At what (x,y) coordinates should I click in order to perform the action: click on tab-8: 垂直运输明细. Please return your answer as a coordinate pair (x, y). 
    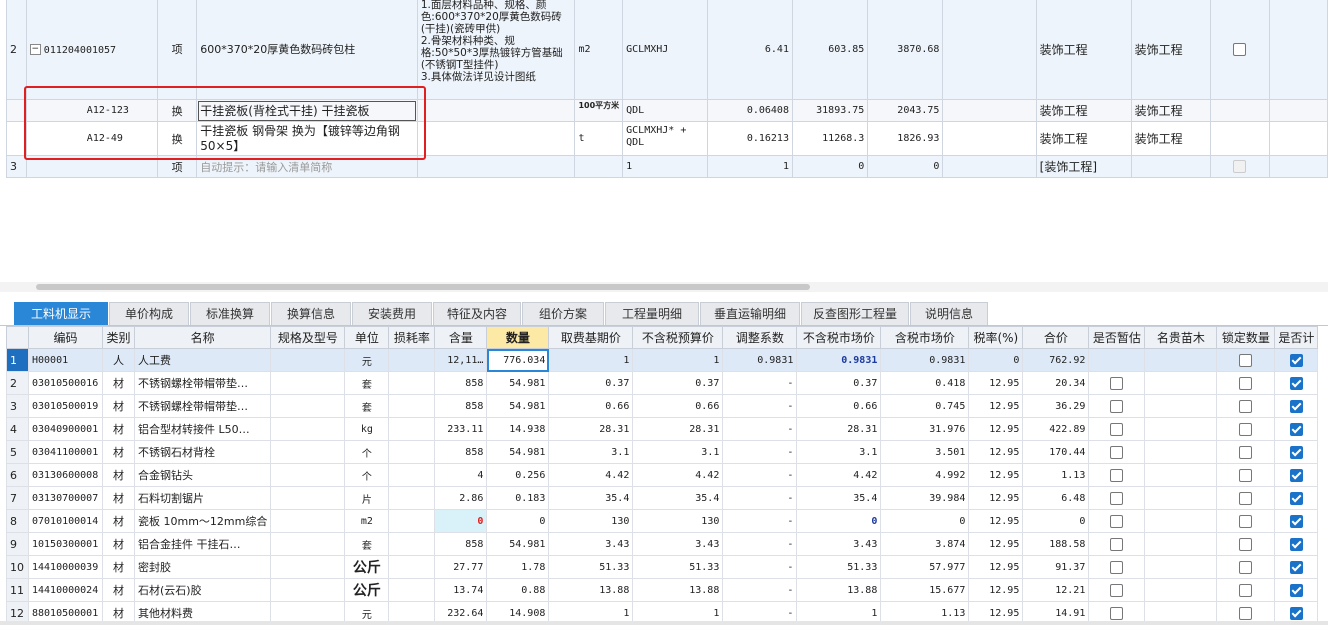
    Looking at the image, I should click on (750, 313).